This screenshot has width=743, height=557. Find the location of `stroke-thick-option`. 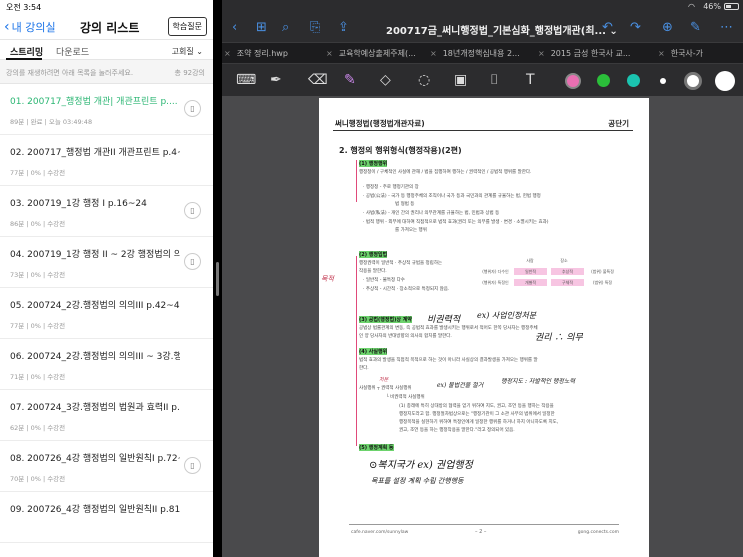

stroke-thick-option is located at coordinates (725, 81).